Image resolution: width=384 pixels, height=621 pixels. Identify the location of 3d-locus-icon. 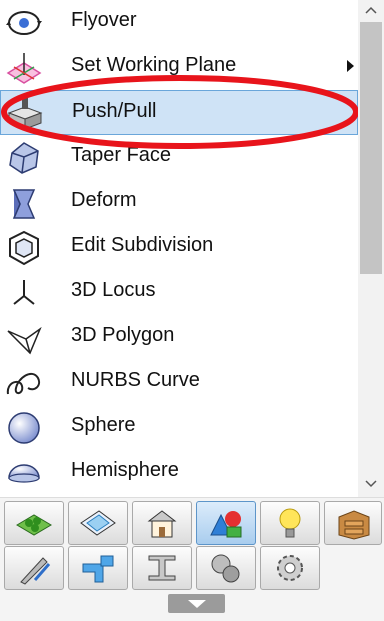
(24, 293).